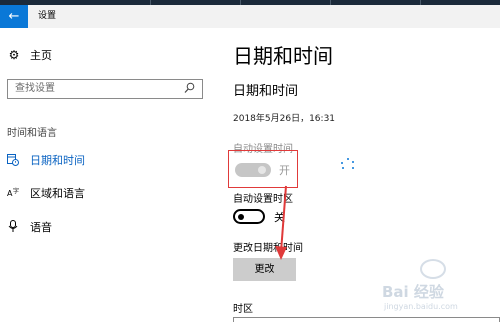 Image resolution: width=500 pixels, height=322 pixels. I want to click on title-bar, so click(250, 16).